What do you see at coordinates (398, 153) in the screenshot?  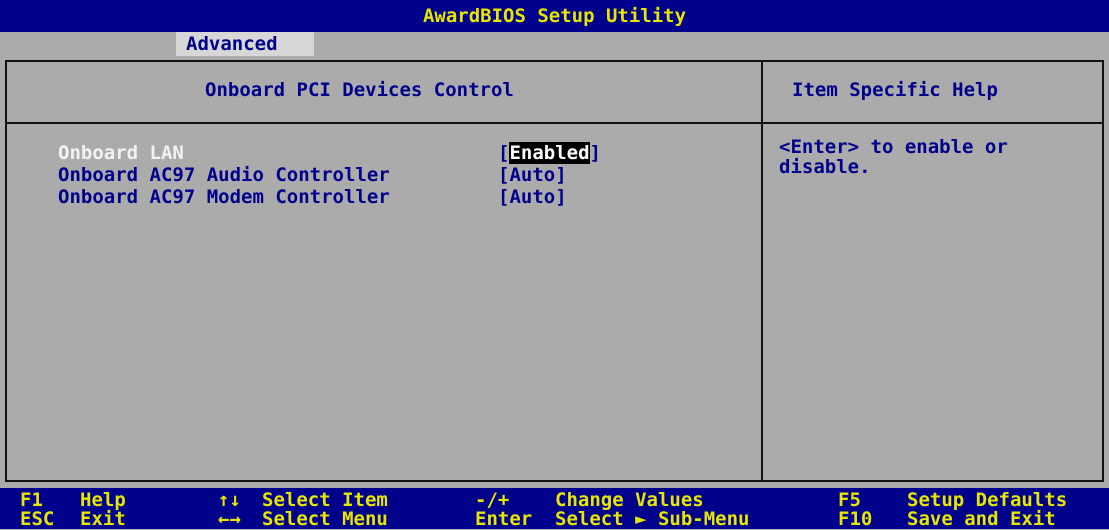 I see `setting-onboard-lan: Onboard LAN [Enabled]` at bounding box center [398, 153].